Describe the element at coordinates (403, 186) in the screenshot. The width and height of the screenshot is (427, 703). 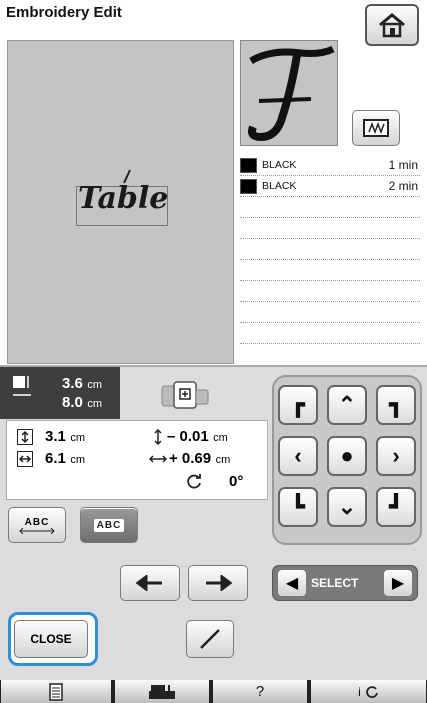
I see `thread-time: 2 min` at that location.